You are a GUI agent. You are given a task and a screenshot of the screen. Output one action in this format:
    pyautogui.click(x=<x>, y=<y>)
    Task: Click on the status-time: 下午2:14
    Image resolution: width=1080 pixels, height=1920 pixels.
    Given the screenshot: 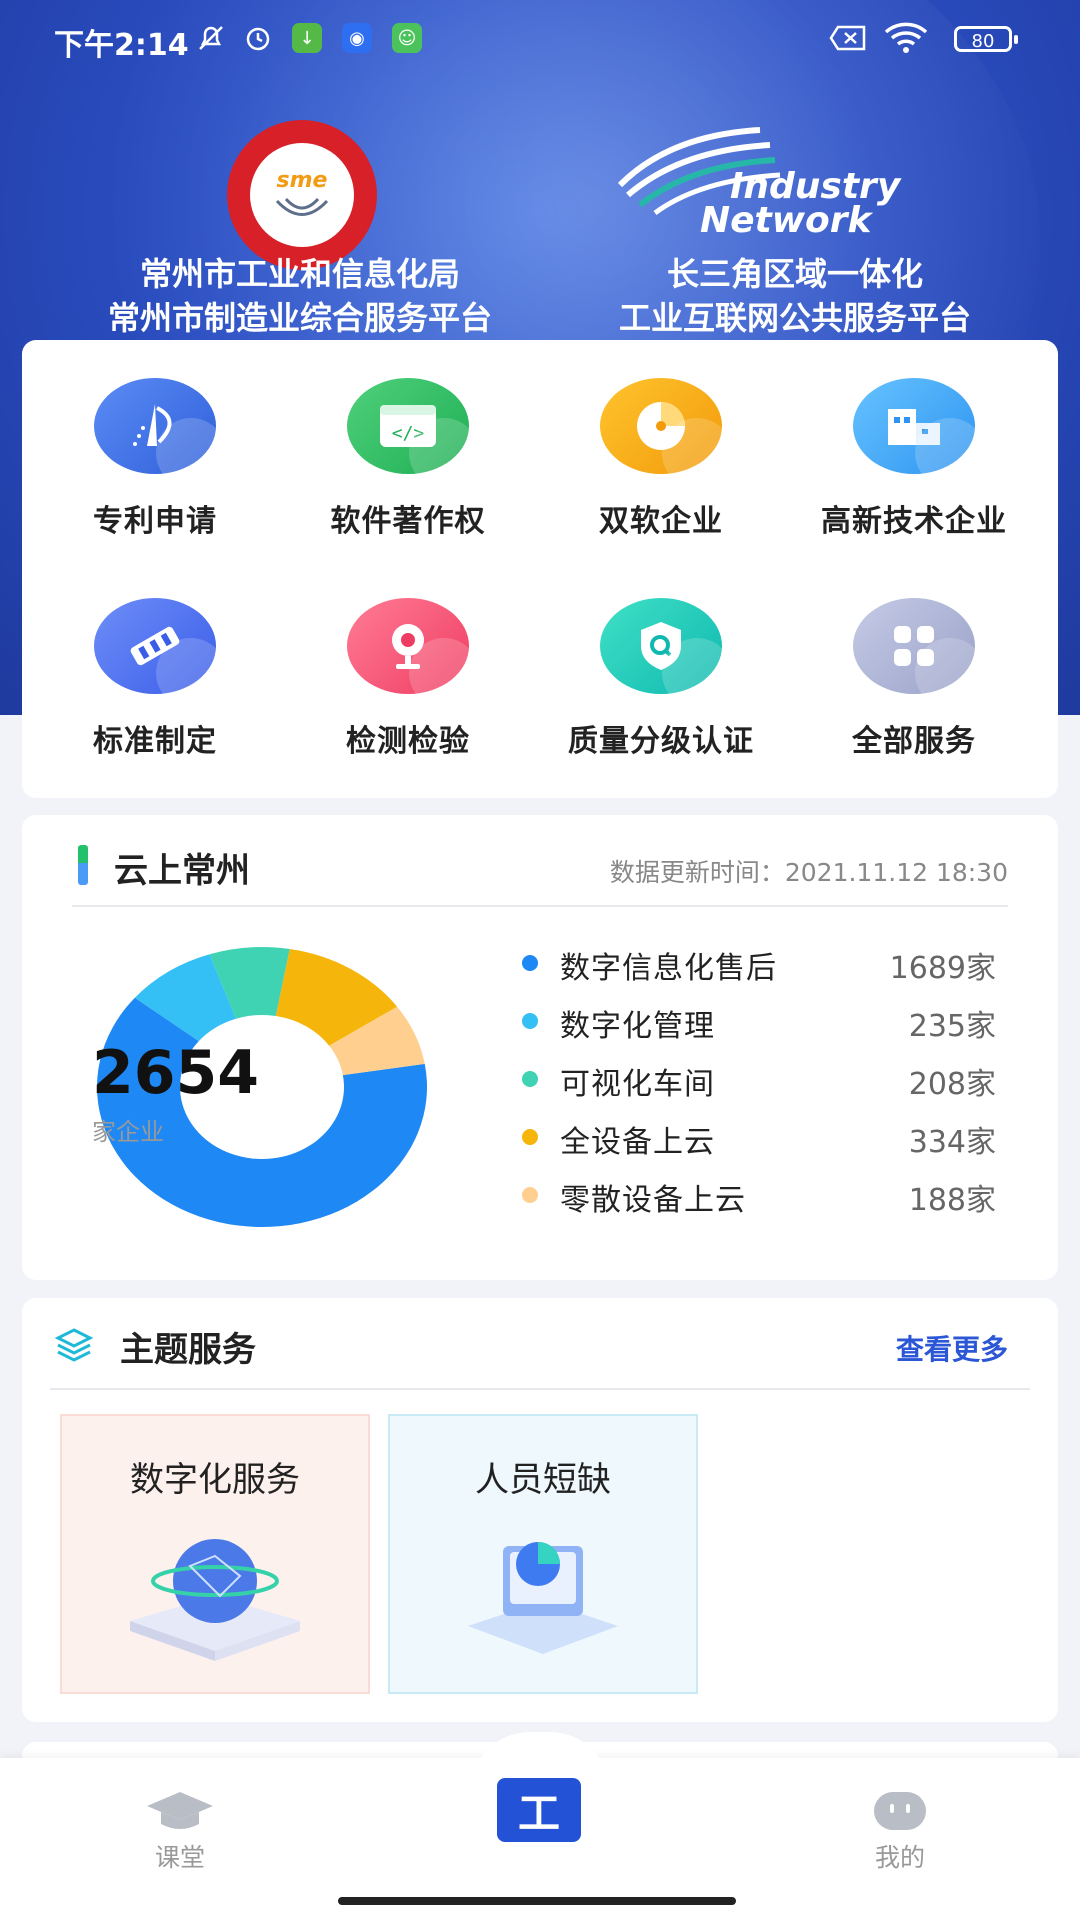 What is the action you would take?
    pyautogui.click(x=121, y=45)
    